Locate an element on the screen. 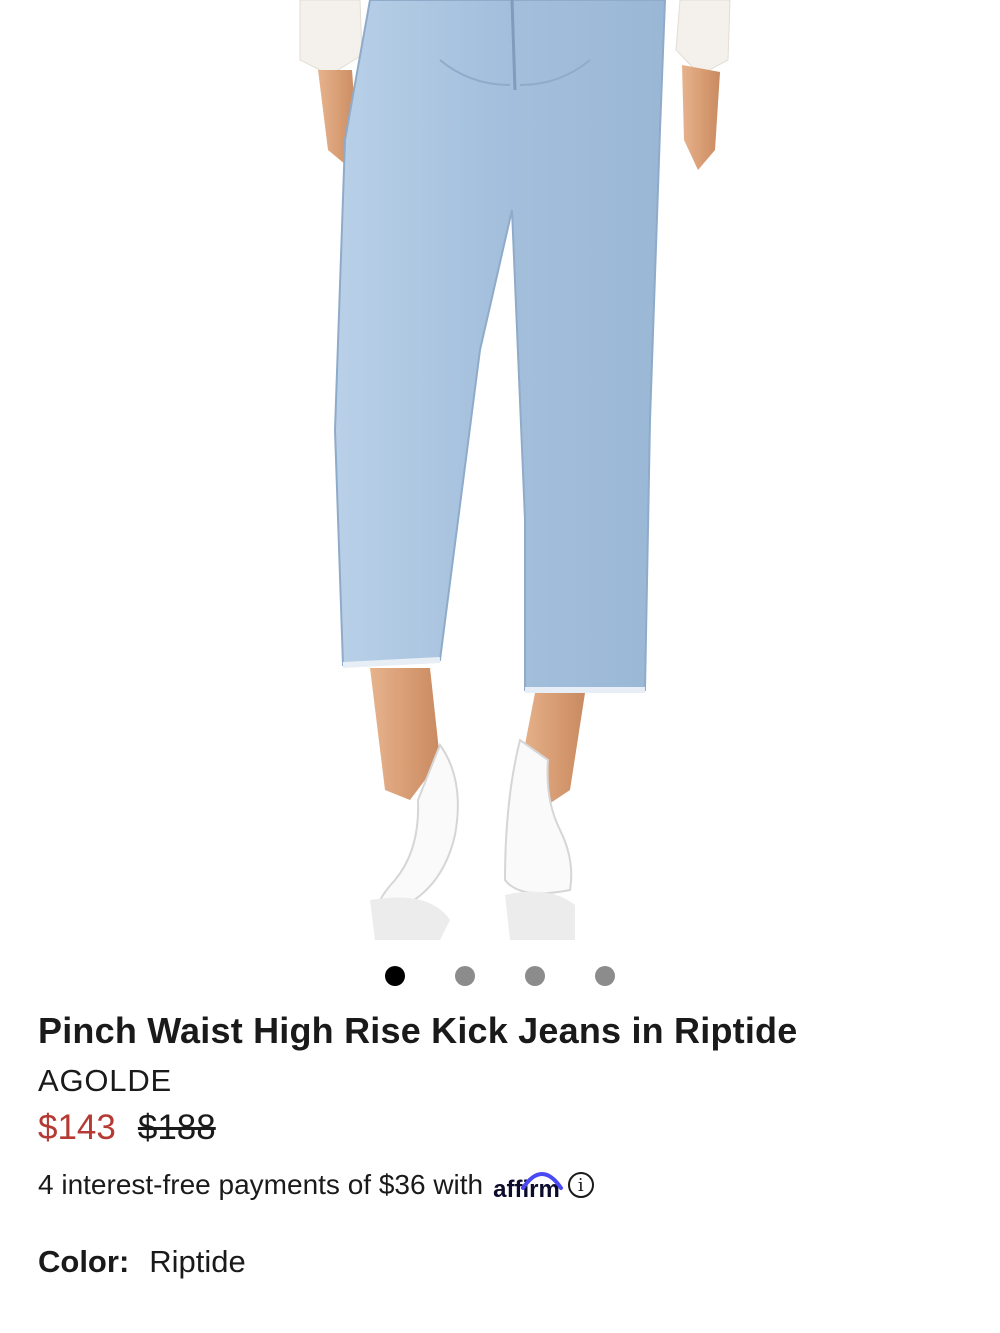  price-row: $143 $188 is located at coordinates (127, 1128).